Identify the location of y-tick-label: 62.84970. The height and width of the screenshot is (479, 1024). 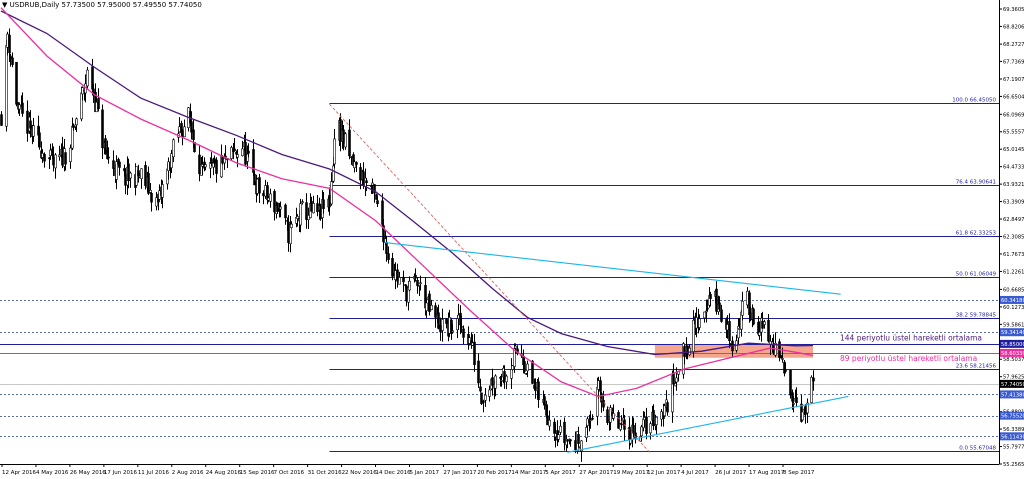
(1013, 220).